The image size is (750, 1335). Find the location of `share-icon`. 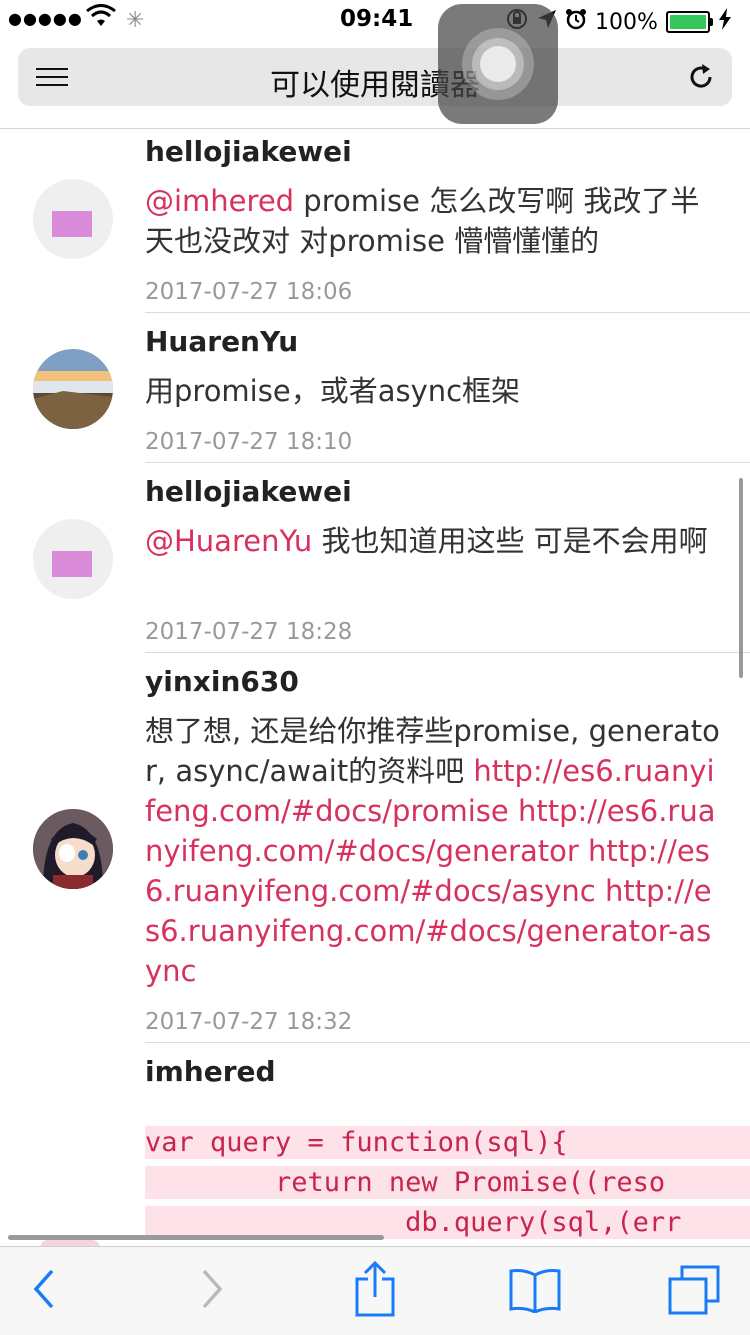

share-icon is located at coordinates (375, 1290).